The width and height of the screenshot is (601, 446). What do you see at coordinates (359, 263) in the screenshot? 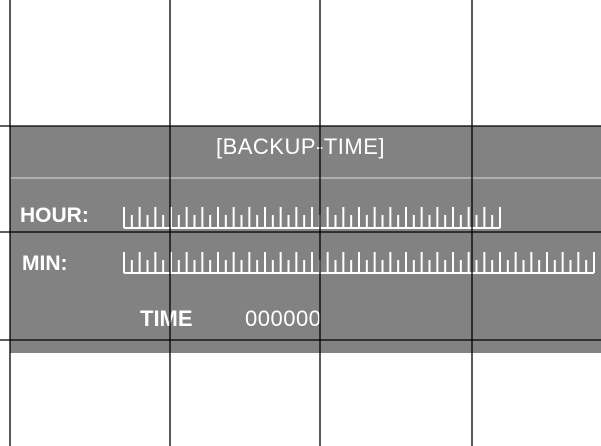
I see `minute-timeline` at bounding box center [359, 263].